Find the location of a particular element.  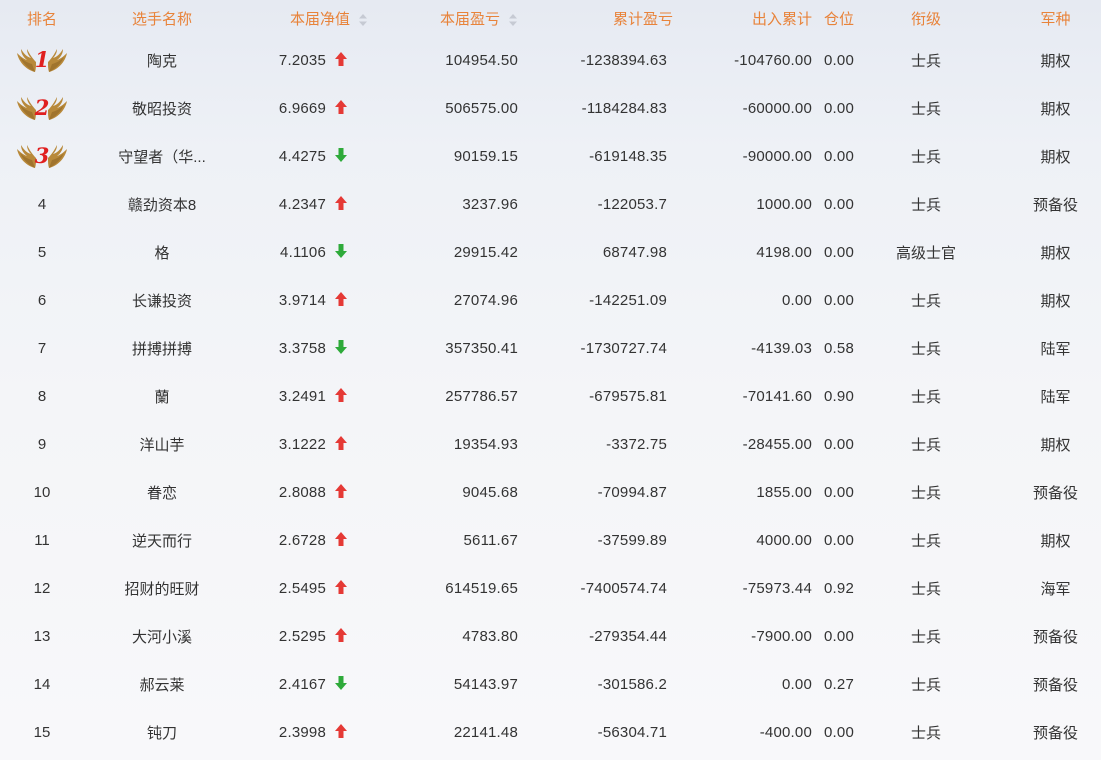

medal-wings-icon: 2 is located at coordinates (42, 108).